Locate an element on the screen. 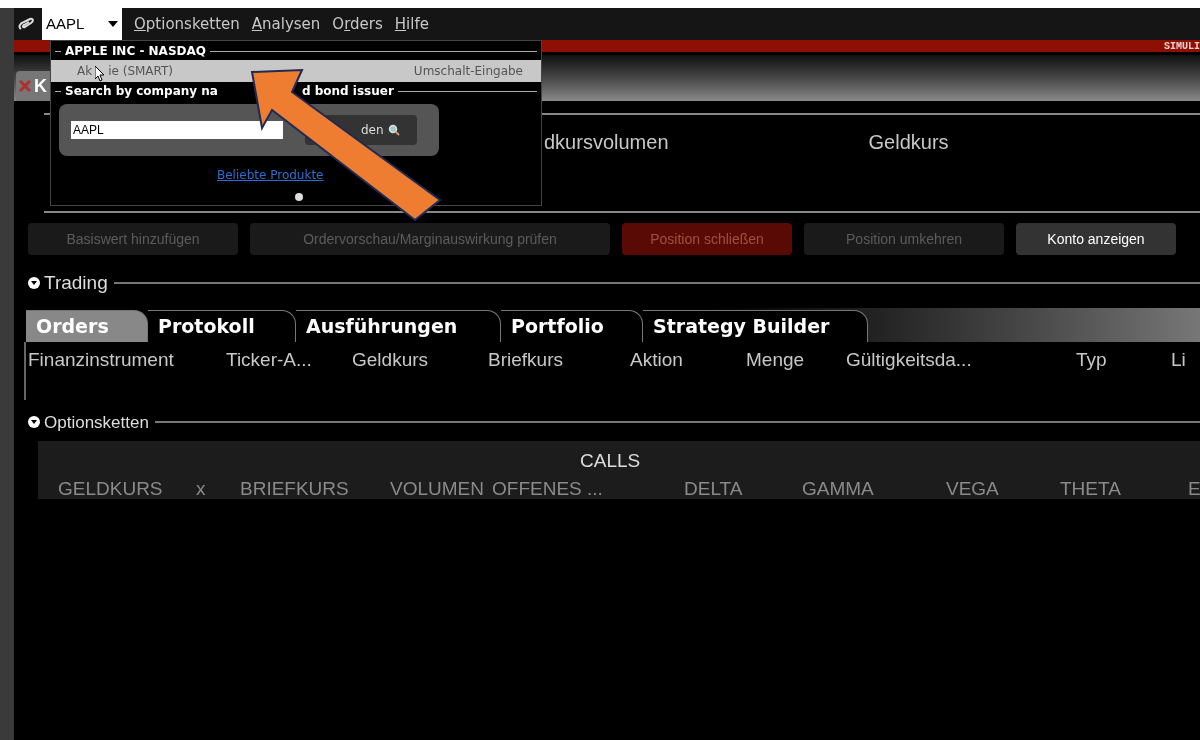 Image resolution: width=1200 pixels, height=740 pixels. search-icon is located at coordinates (393, 130).